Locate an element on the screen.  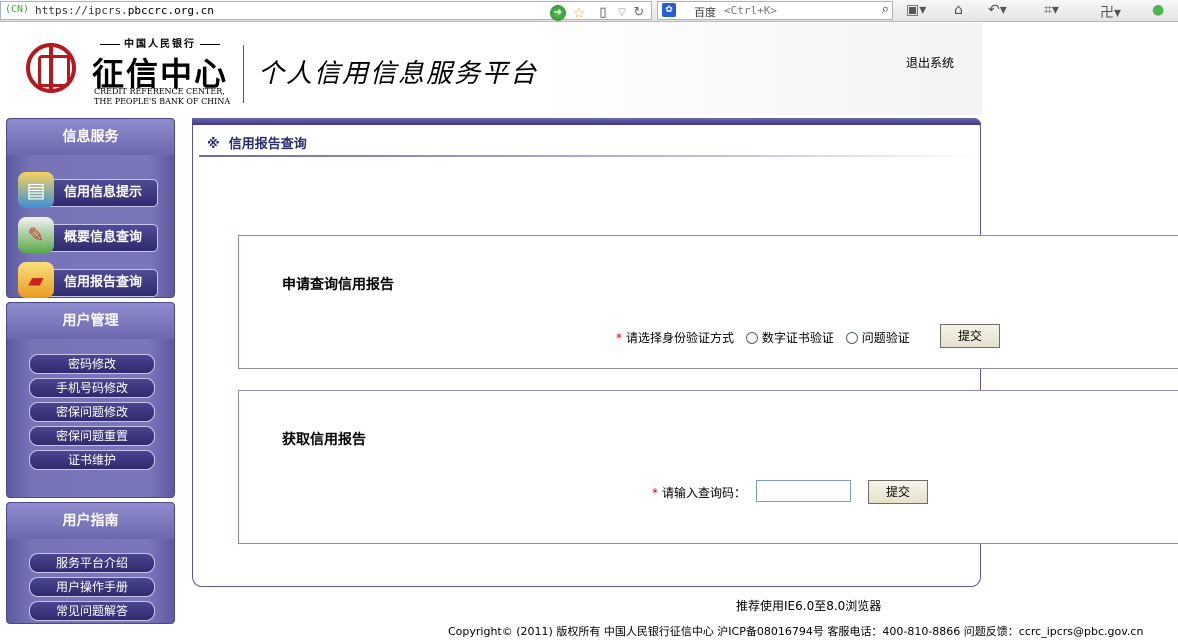
toolbar-buttons: ▣▾ ⌂ ↶▾ ⌗▾ 卍▾ ● is located at coordinates (1039, 11).